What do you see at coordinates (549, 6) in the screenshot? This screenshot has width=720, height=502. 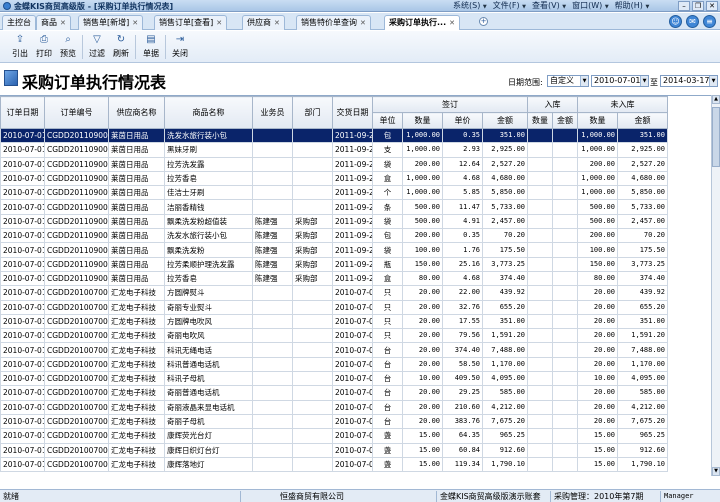 I see `menu-view: 查看(V) ▼` at bounding box center [549, 6].